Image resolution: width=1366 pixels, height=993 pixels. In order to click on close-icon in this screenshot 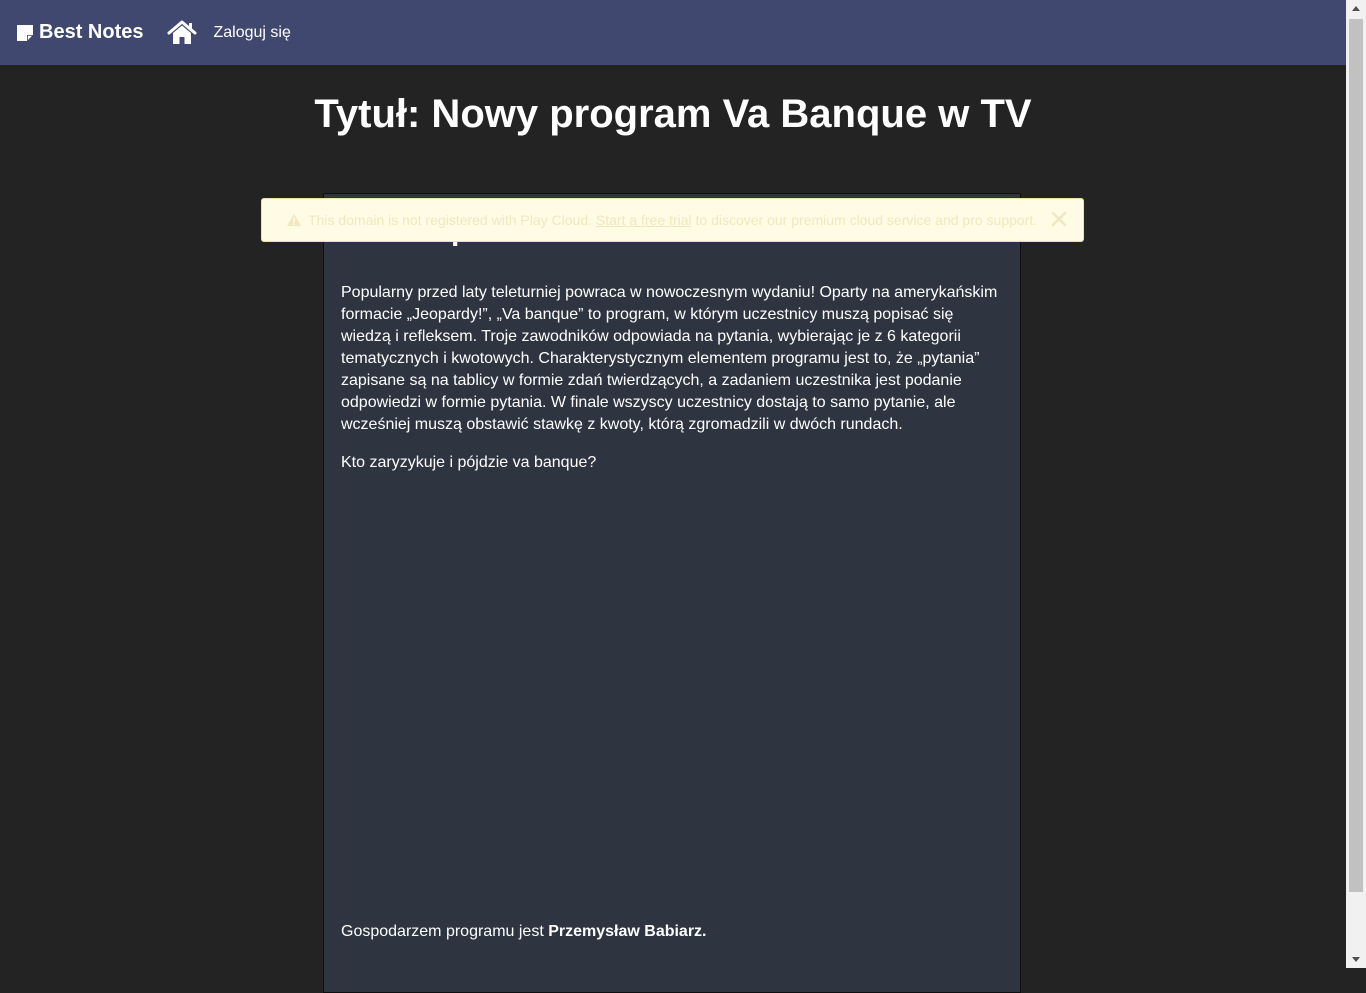, I will do `click(1059, 219)`.